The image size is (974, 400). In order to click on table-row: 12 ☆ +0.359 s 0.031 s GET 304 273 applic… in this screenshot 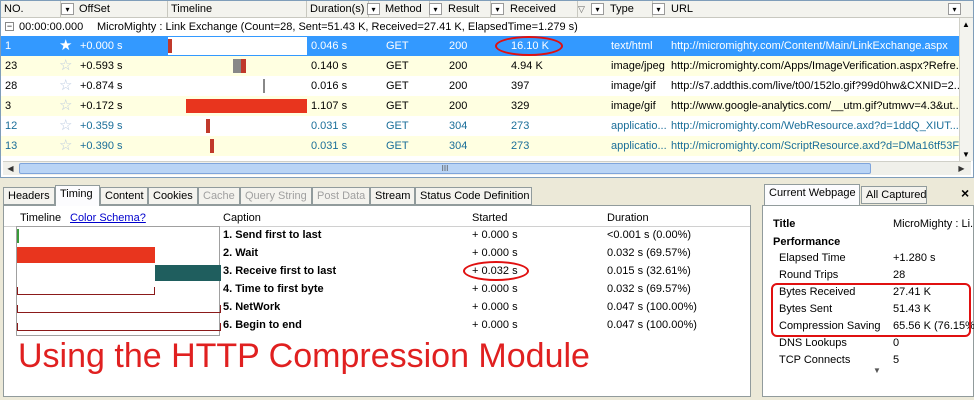, I will do `click(487, 126)`.